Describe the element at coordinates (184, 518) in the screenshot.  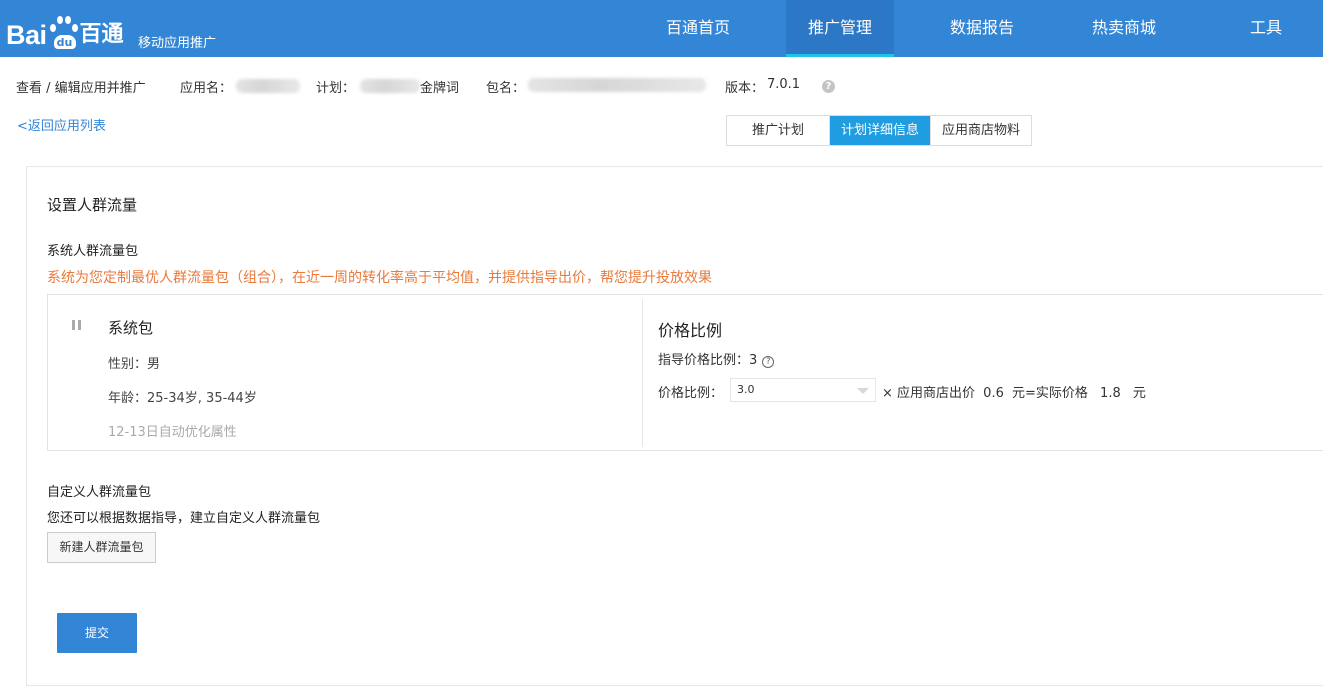
I see `custom-package-description: 您还可以根据数据指导，建立自定义人群流量包` at that location.